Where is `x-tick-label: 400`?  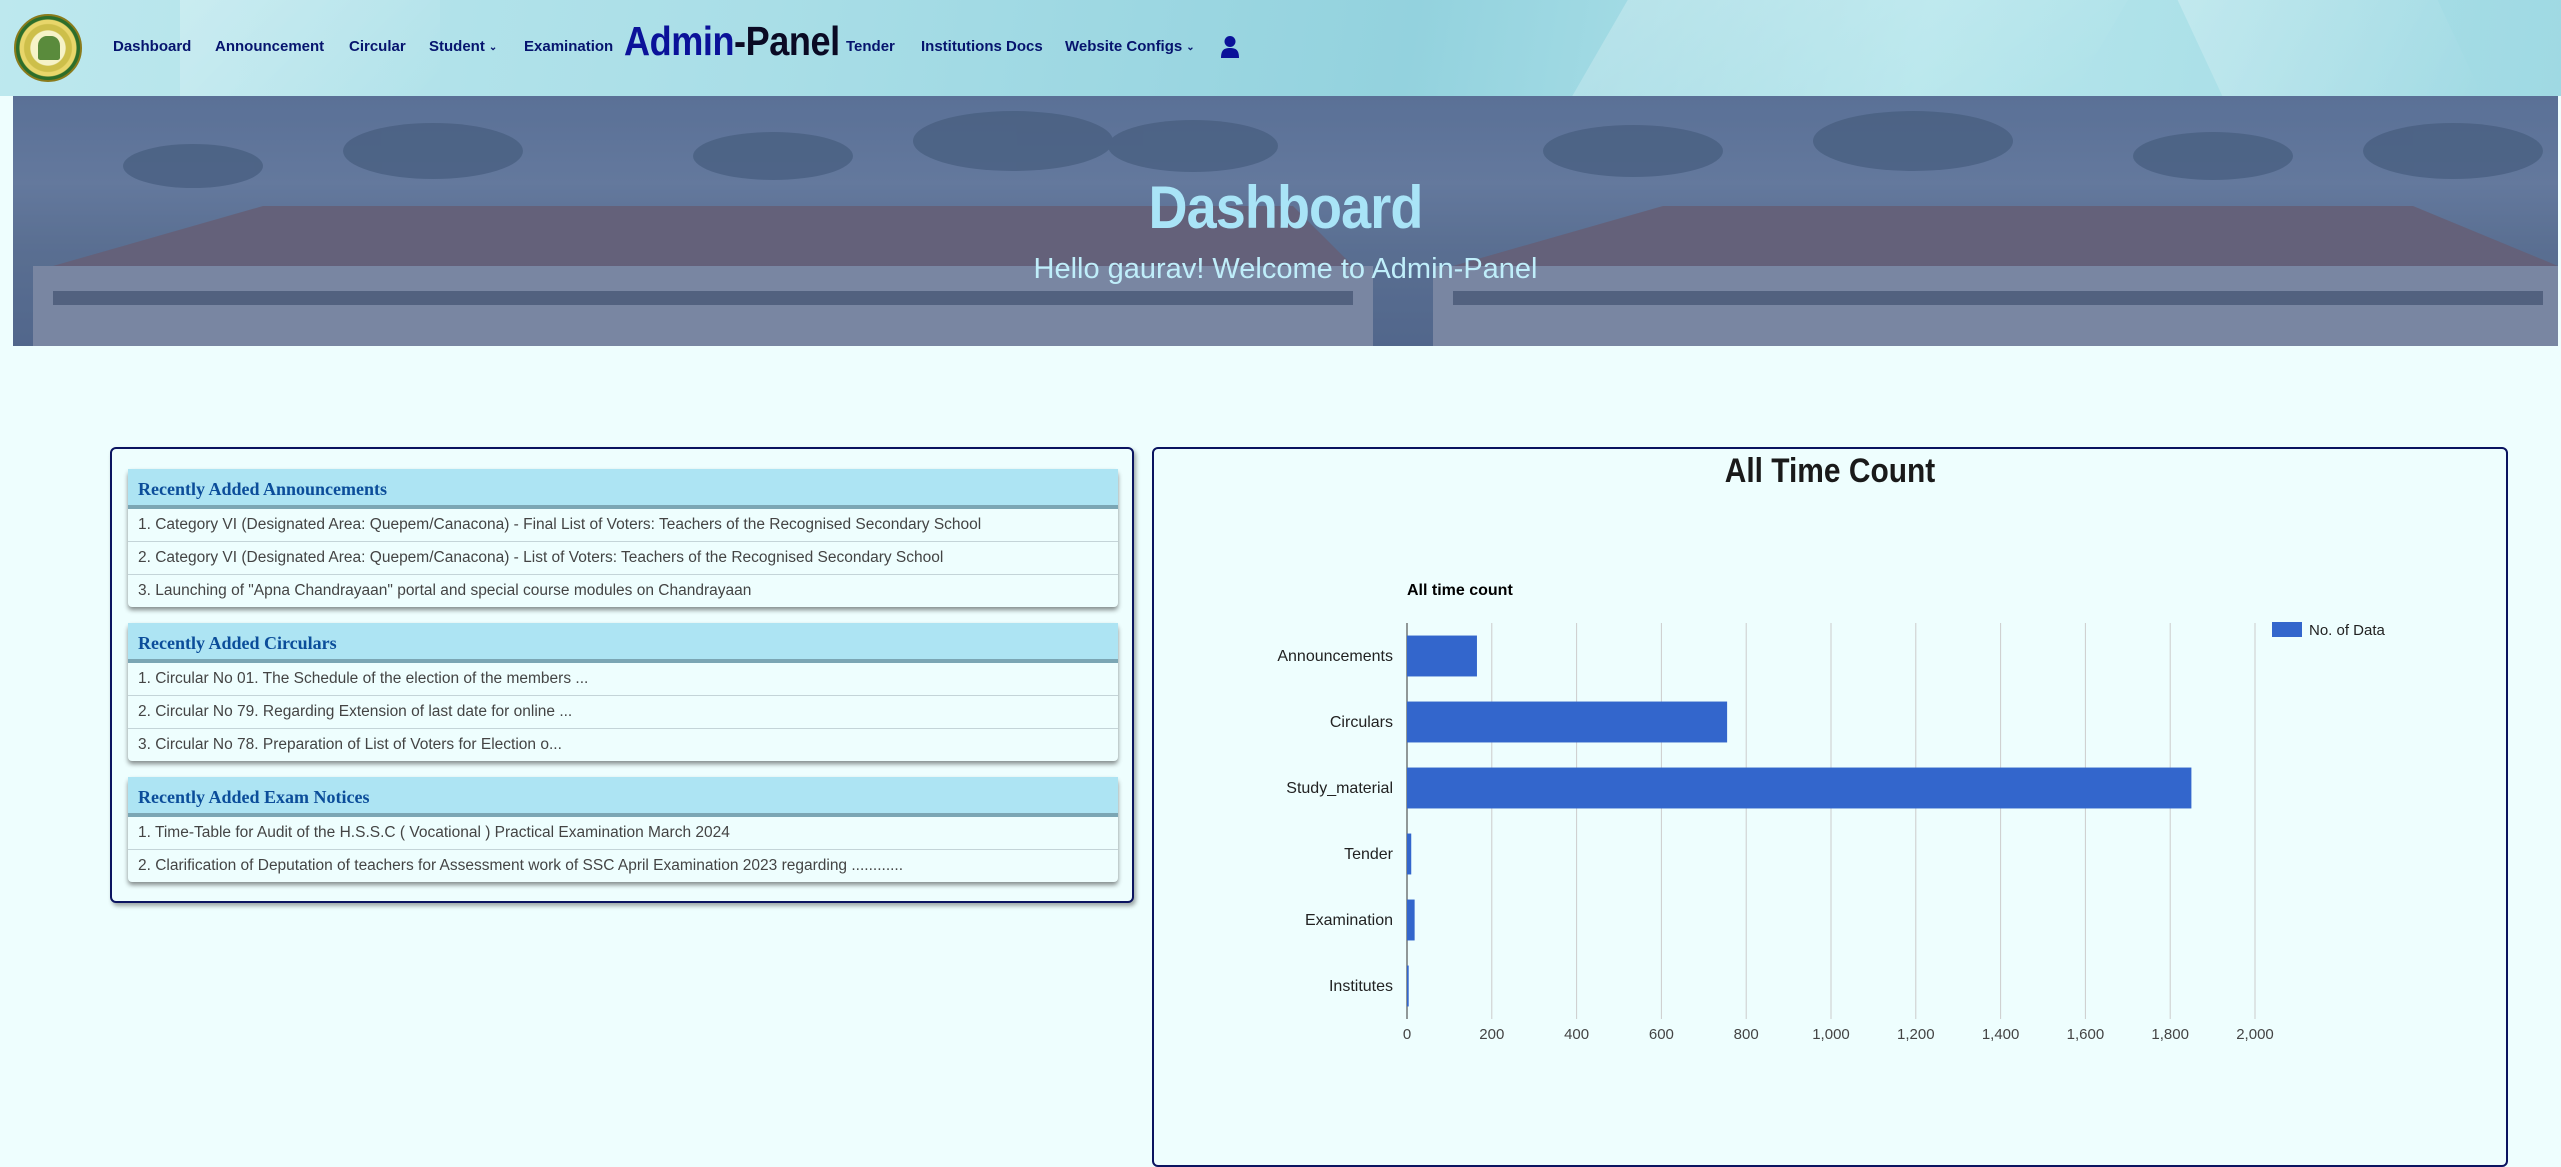 x-tick-label: 400 is located at coordinates (1576, 1034).